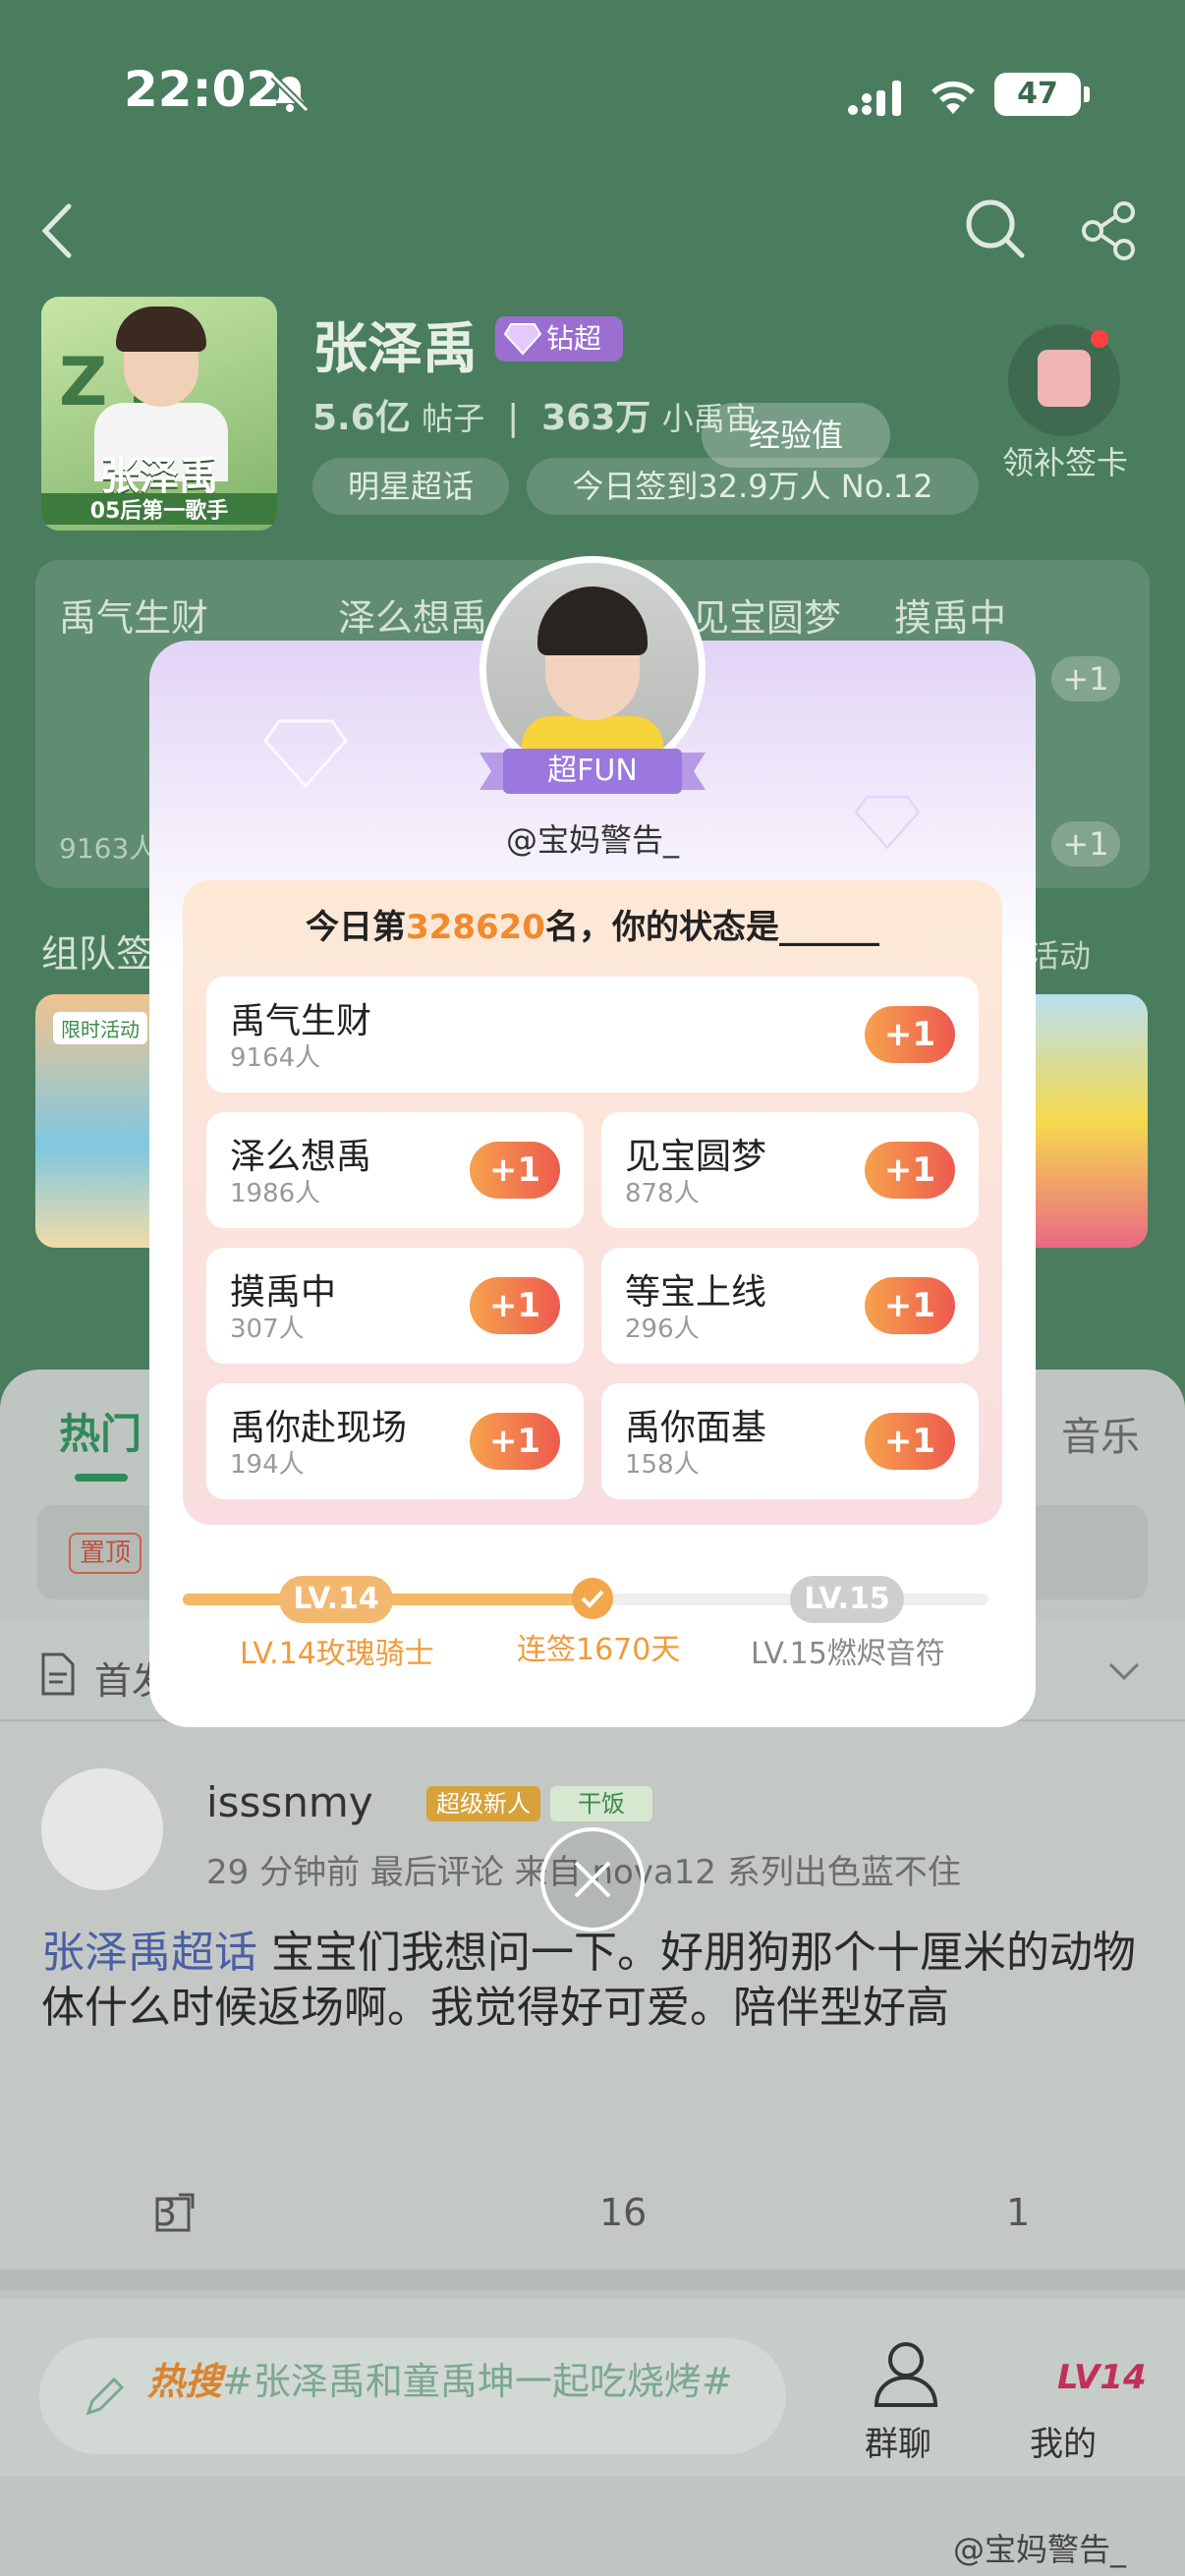 The image size is (1185, 2576). Describe the element at coordinates (134, 618) in the screenshot. I see `bg-status-title: 禹气生财` at that location.